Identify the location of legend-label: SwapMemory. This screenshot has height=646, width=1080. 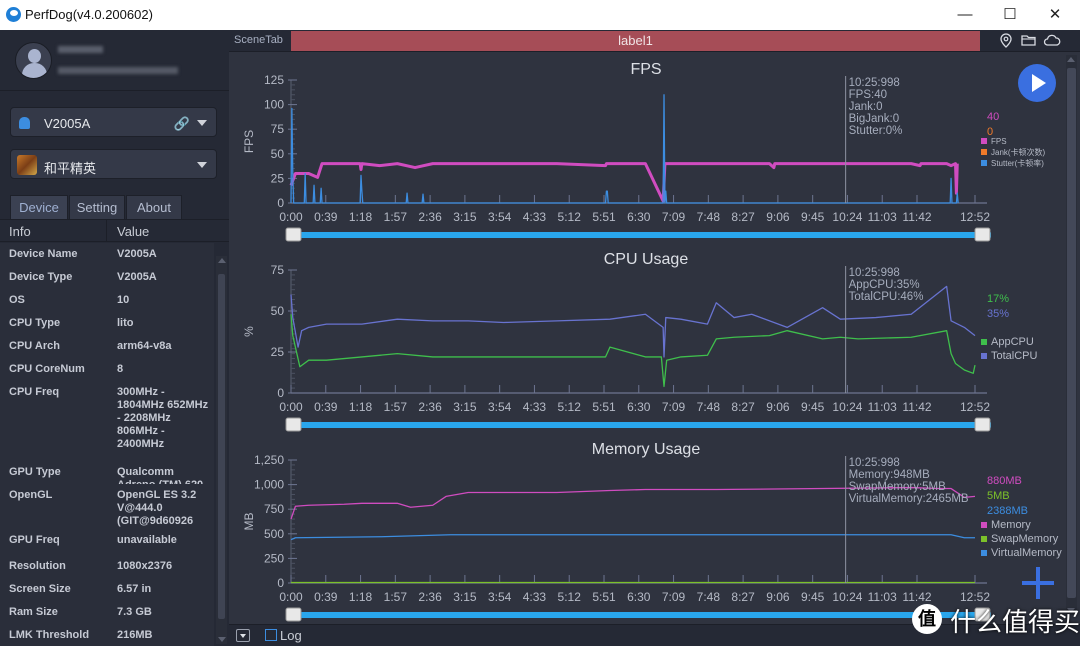
(1025, 539).